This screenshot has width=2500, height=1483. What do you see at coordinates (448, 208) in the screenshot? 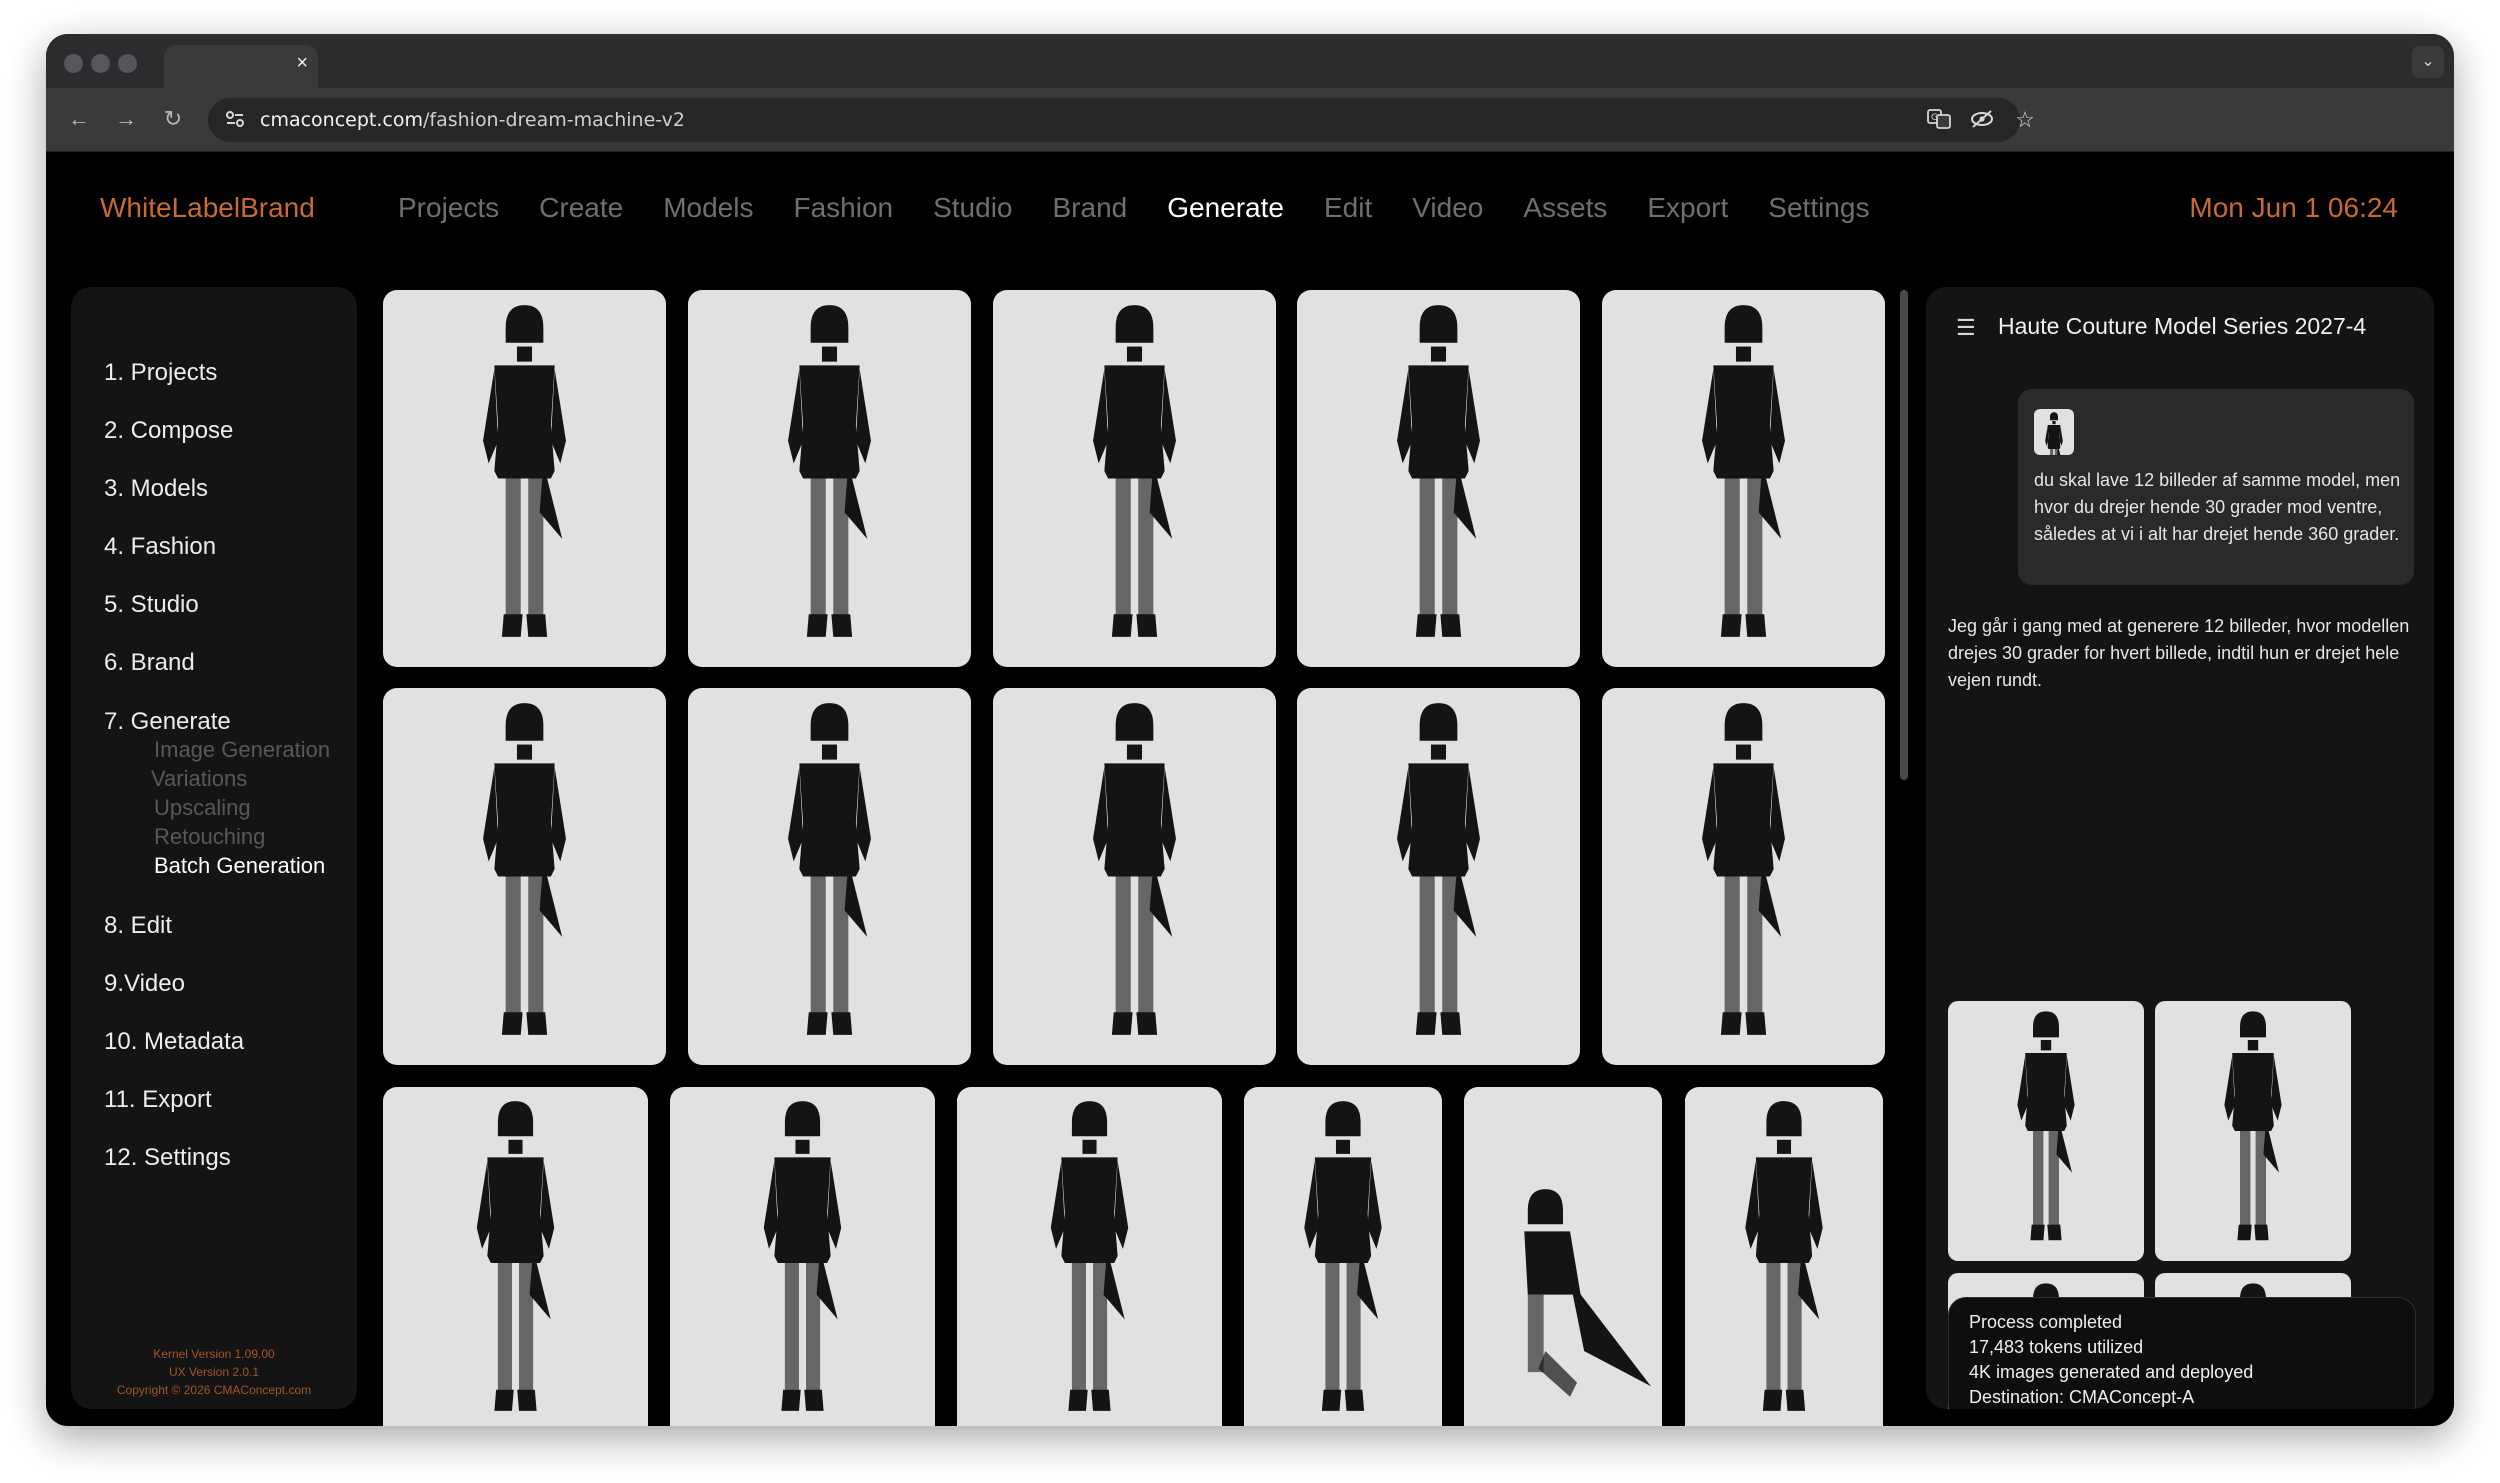
I see `nav-projects: Projects` at bounding box center [448, 208].